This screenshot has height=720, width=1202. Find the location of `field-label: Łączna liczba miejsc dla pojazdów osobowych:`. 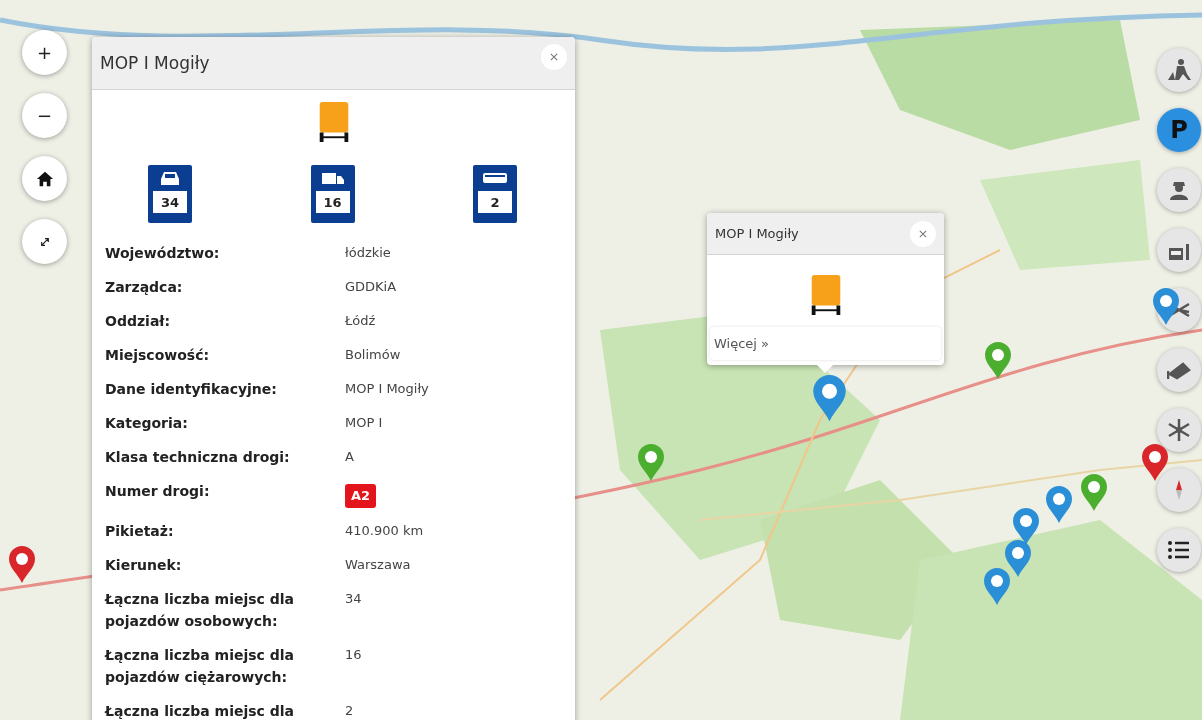

field-label: Łączna liczba miejsc dla pojazdów osobowych: is located at coordinates (200, 610).